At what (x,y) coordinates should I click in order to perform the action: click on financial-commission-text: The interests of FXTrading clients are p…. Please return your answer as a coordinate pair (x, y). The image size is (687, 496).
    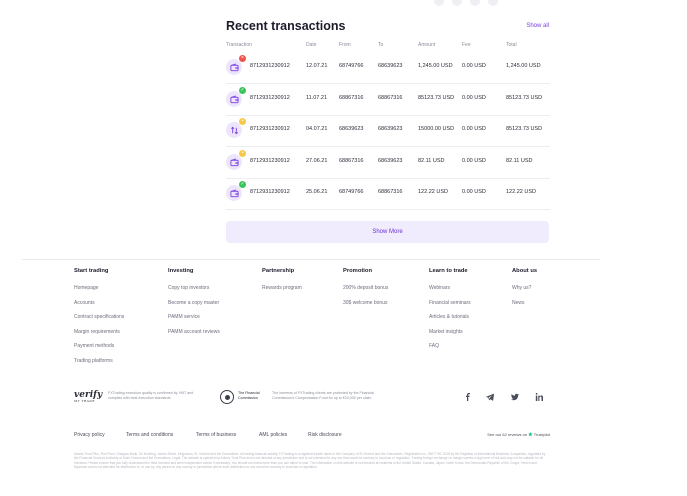
    Looking at the image, I should click on (323, 395).